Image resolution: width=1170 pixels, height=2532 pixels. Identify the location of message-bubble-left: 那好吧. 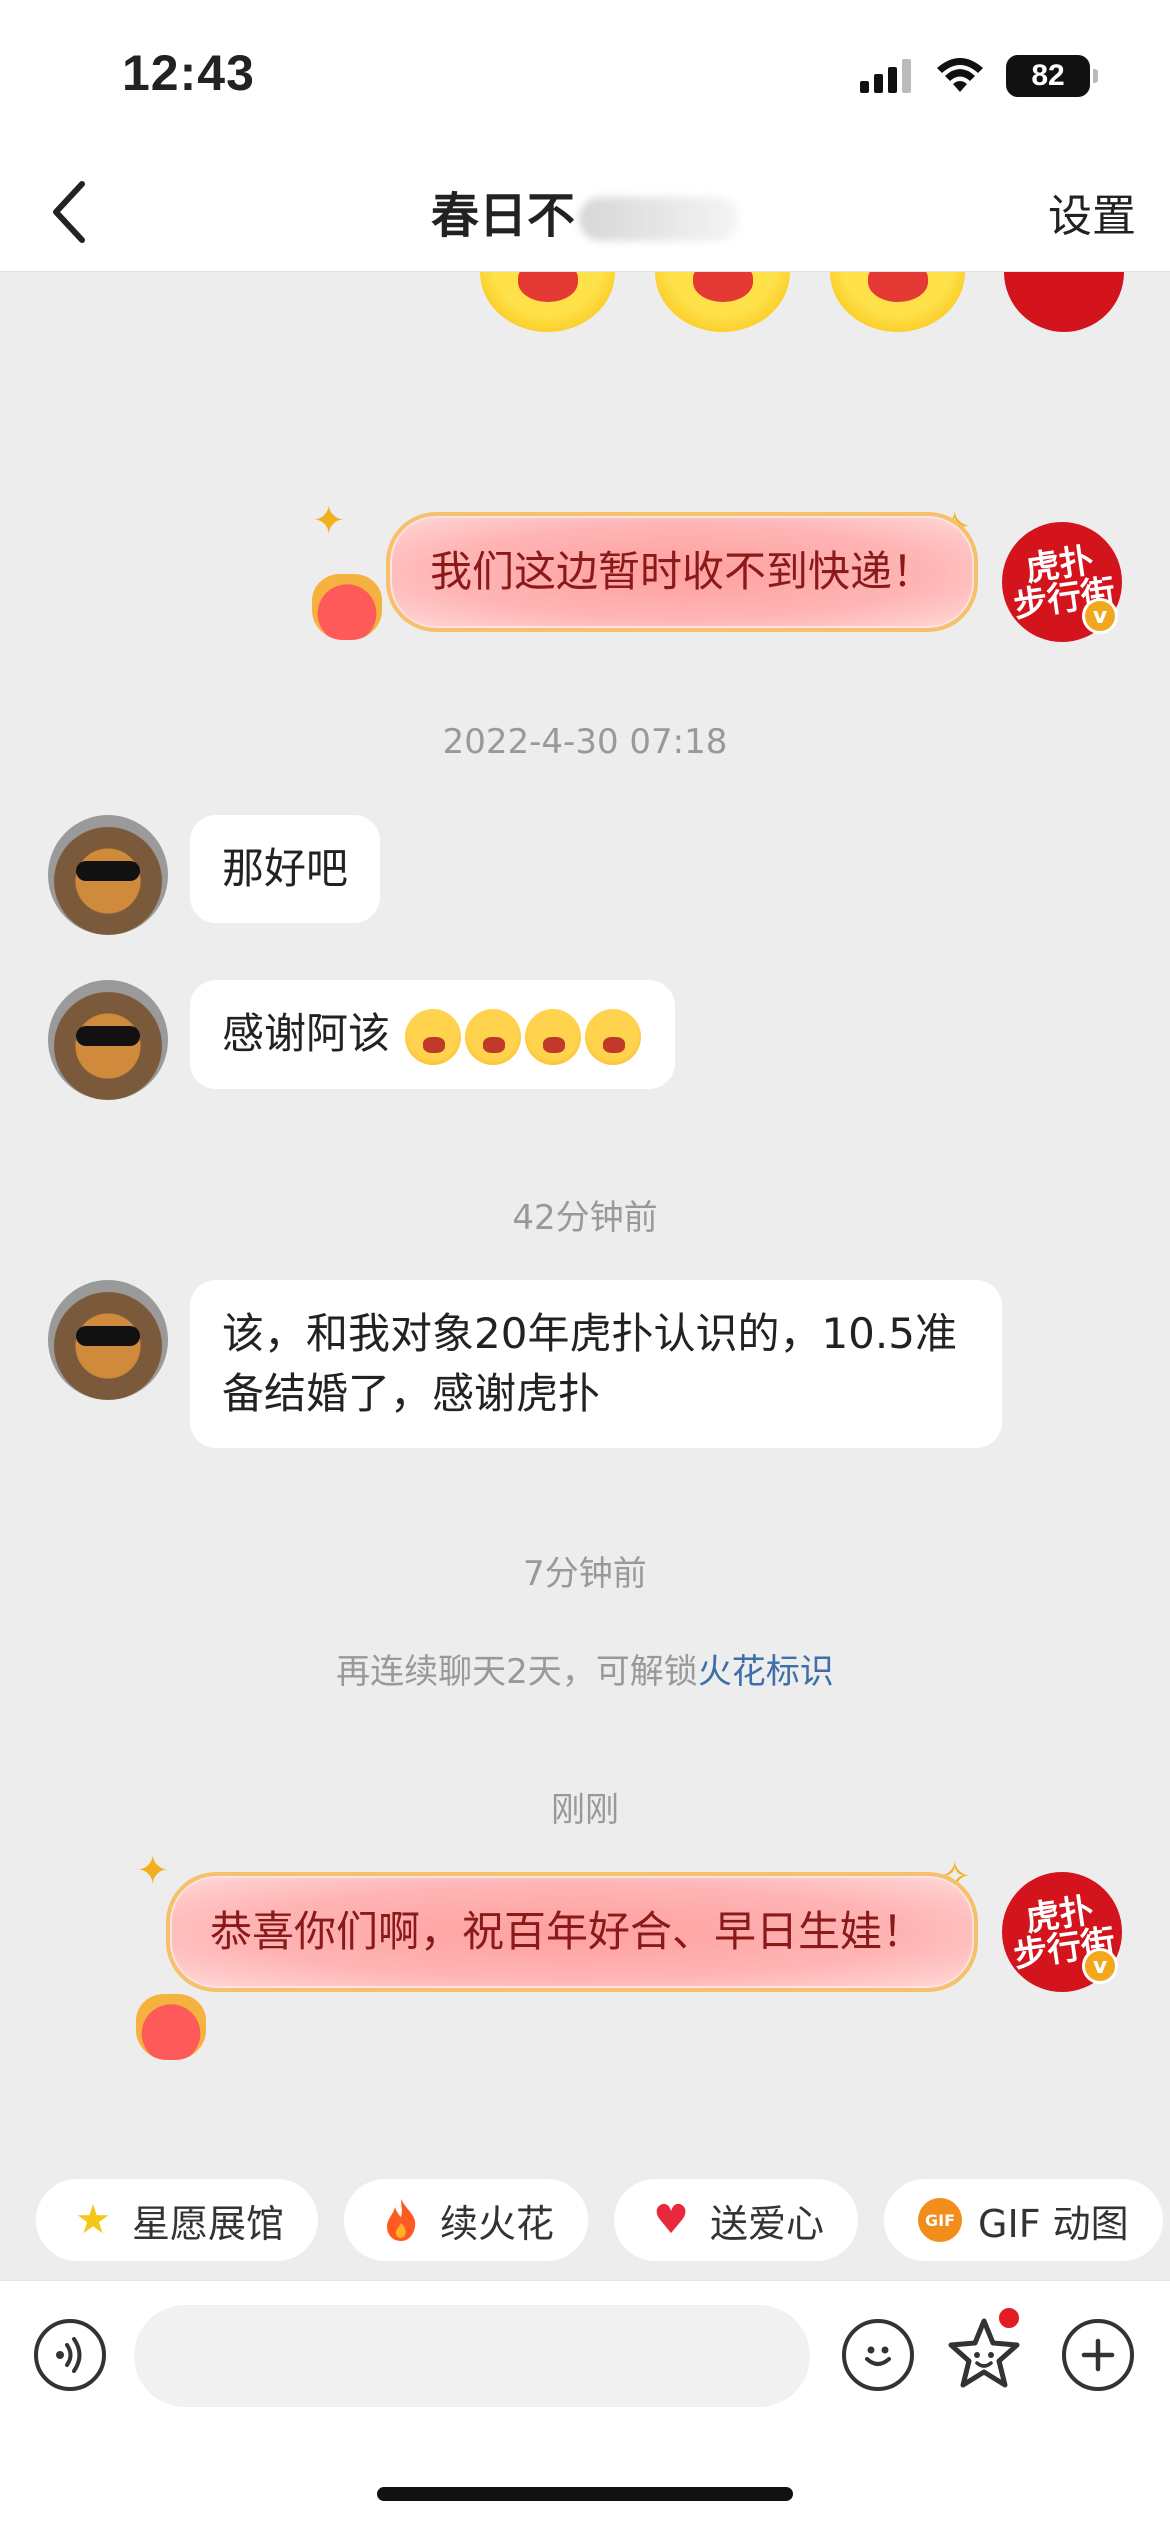
(285, 869).